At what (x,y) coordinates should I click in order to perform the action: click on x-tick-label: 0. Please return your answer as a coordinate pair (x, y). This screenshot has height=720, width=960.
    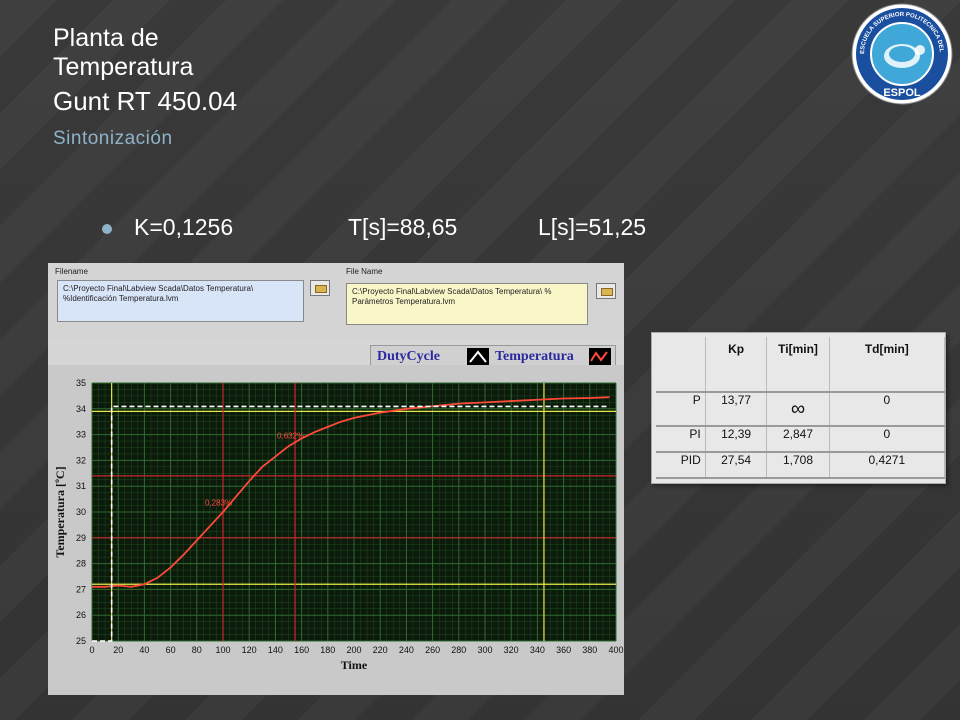
    Looking at the image, I should click on (91, 650).